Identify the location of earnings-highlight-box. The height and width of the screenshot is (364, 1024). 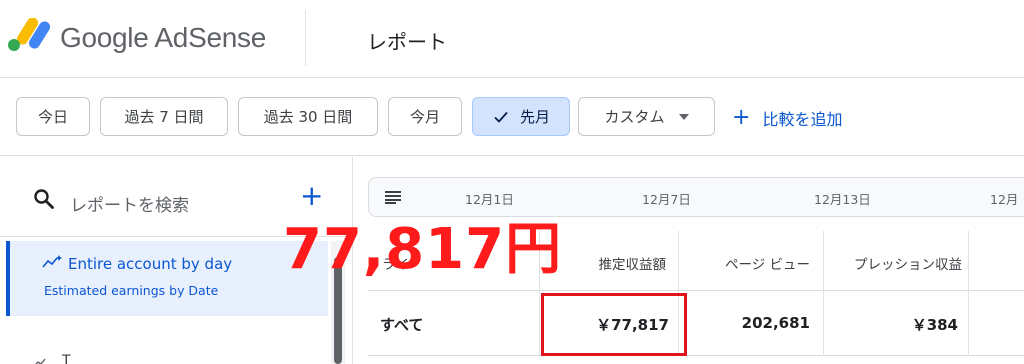
(614, 324).